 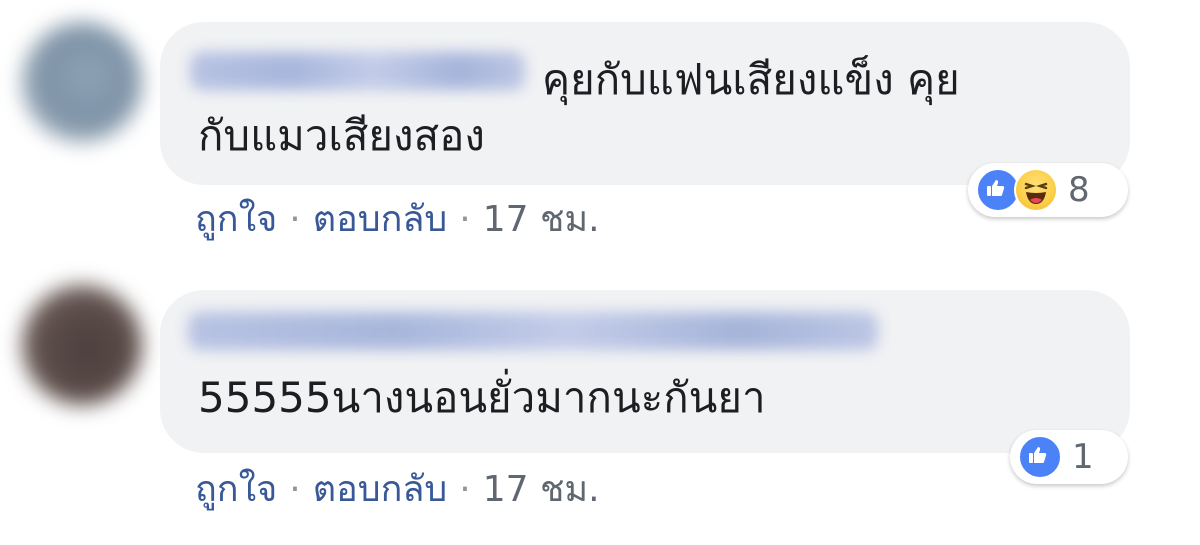 What do you see at coordinates (1083, 457) in the screenshot?
I see `reaction-count: 1` at bounding box center [1083, 457].